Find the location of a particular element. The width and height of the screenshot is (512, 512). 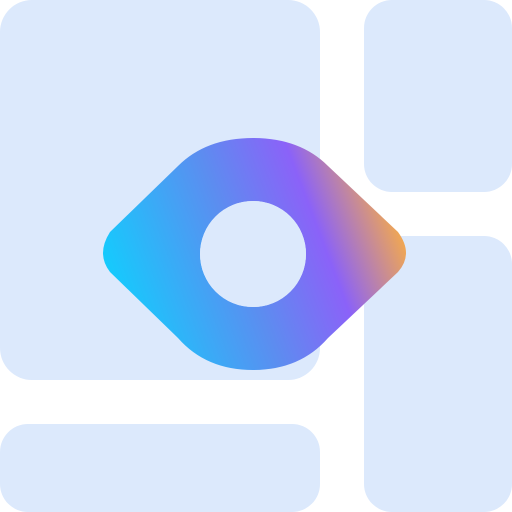

top-right-tile is located at coordinates (438, 96).